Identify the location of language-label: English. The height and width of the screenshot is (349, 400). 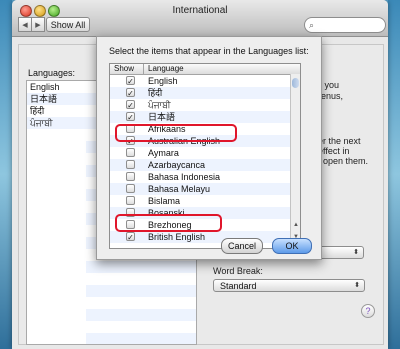
(163, 81).